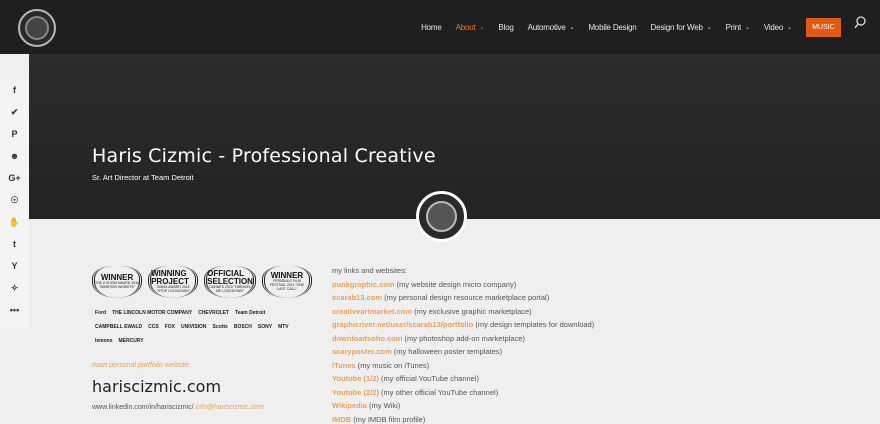 This screenshot has width=880, height=424. I want to click on nav-item-label: Design for Web, so click(676, 27).